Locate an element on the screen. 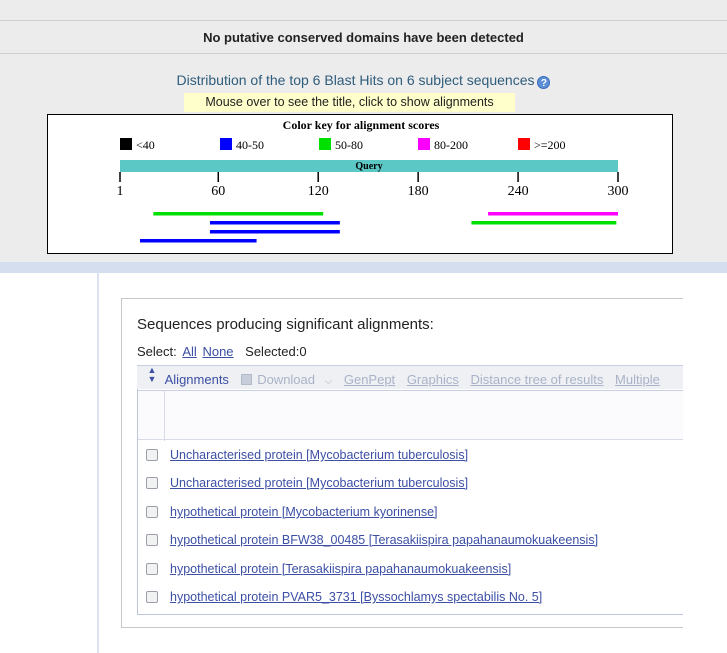 The width and height of the screenshot is (727, 653). distance-tree-link: Distance tree of results is located at coordinates (536, 378).